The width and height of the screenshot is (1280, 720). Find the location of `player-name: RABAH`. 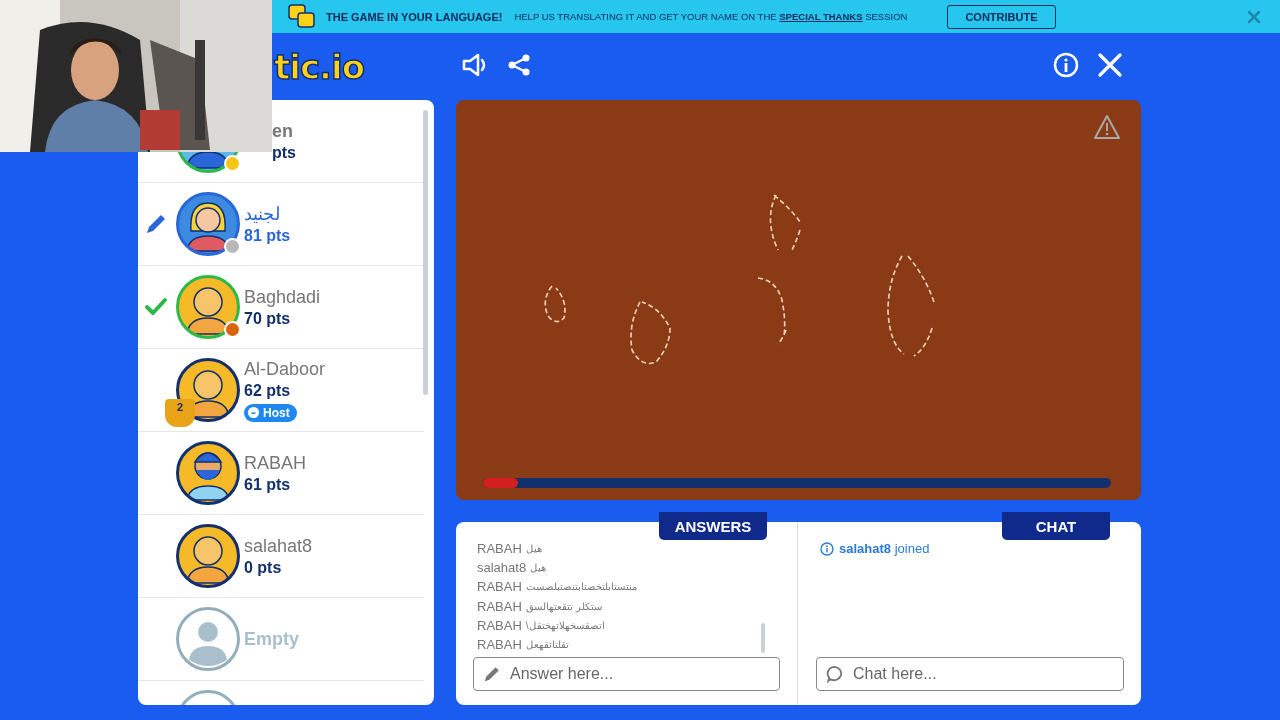

player-name: RABAH is located at coordinates (275, 463).